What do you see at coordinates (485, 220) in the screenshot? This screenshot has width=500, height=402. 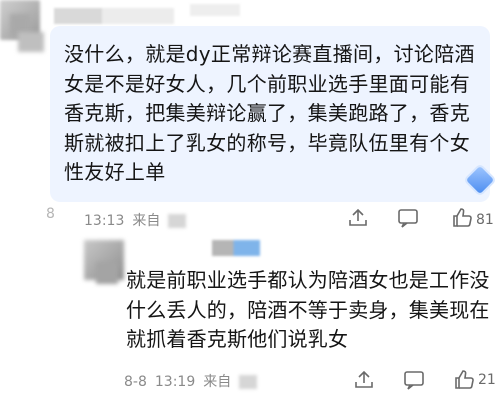 I see `comment-1-like-count: 81` at bounding box center [485, 220].